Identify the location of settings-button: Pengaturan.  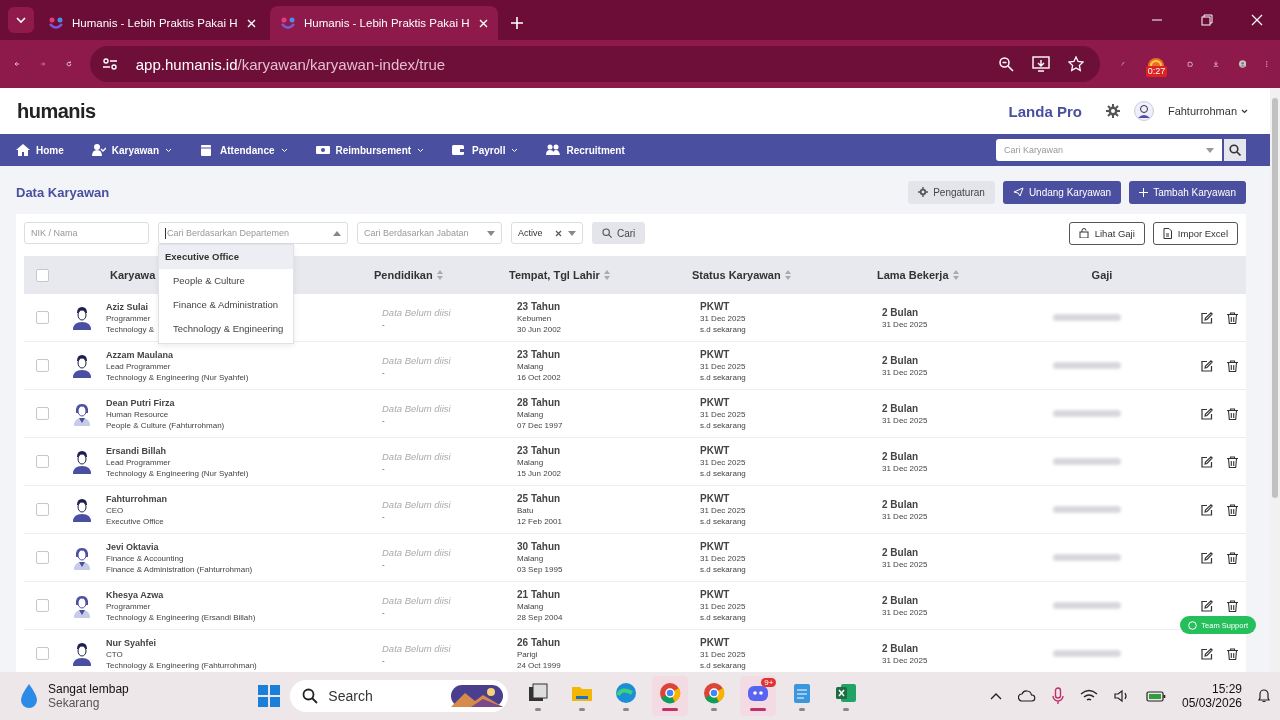
(951, 192).